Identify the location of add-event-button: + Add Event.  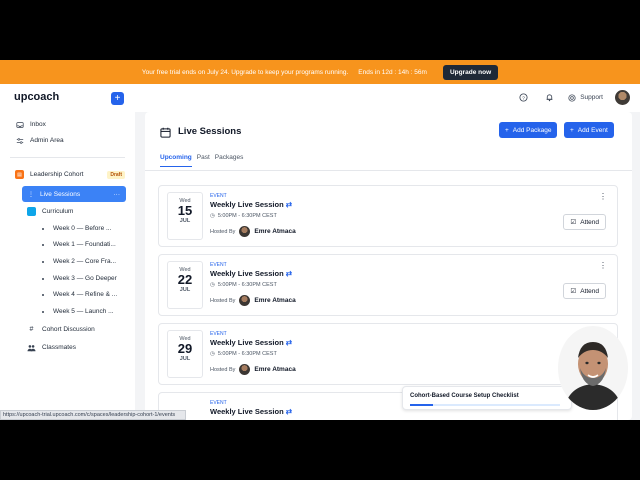
(589, 130).